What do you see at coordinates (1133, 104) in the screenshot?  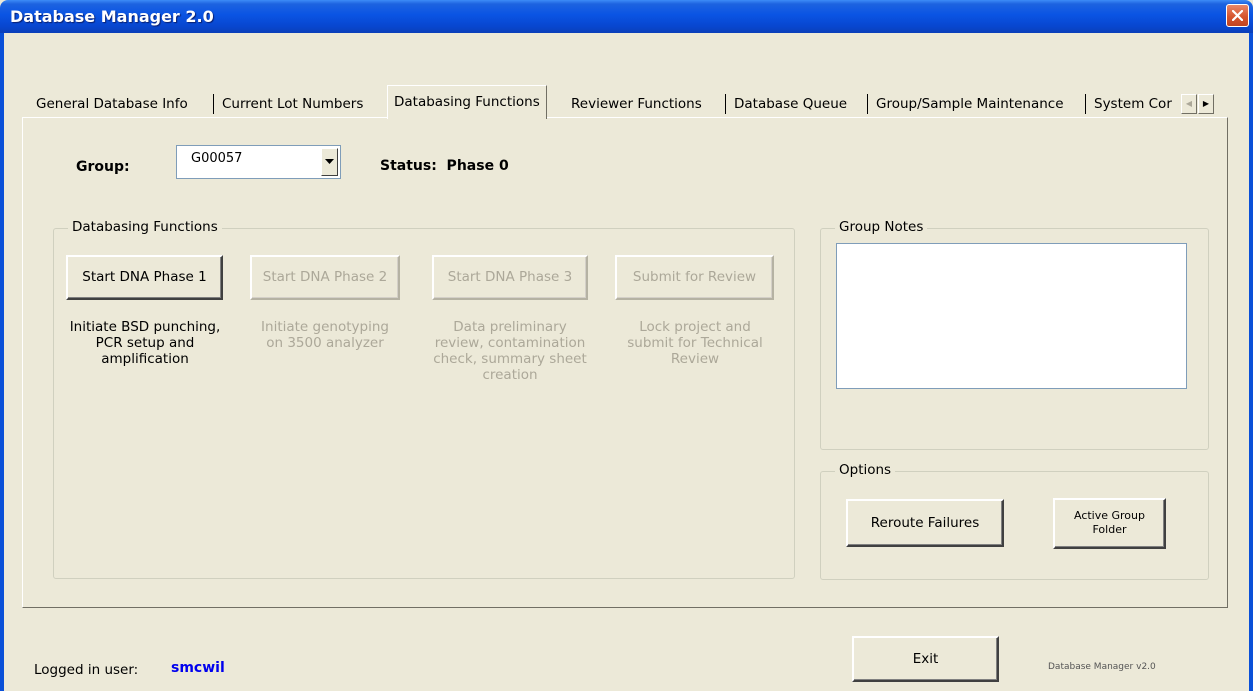 I see `tab-system-config: System Cor` at bounding box center [1133, 104].